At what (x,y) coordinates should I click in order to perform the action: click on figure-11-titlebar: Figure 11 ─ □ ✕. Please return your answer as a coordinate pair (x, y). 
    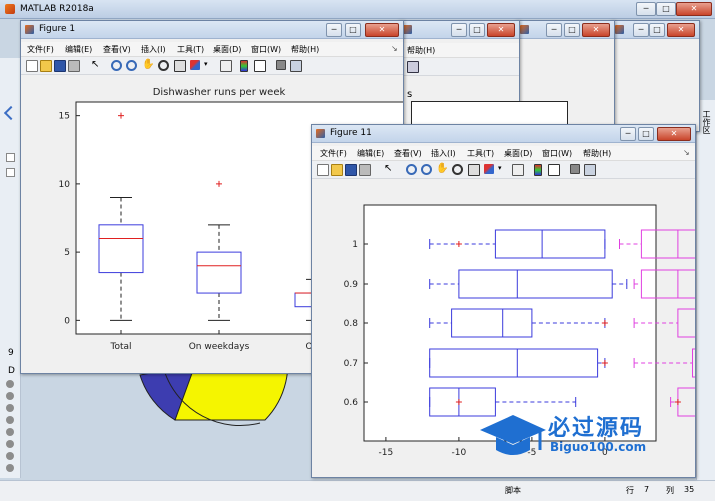
    Looking at the image, I should click on (503, 134).